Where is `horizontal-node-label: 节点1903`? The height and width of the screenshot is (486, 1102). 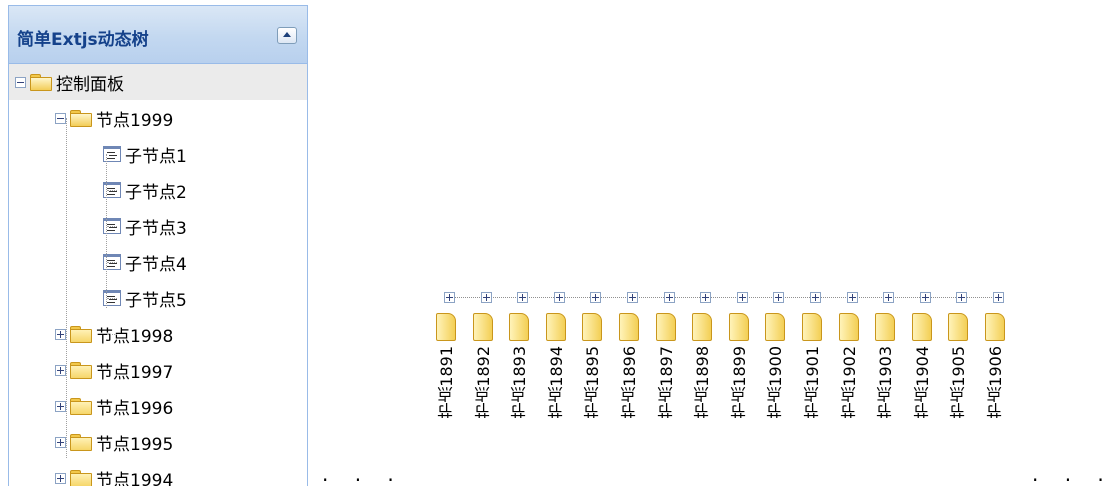
horizontal-node-label: 节点1903 is located at coordinates (885, 382).